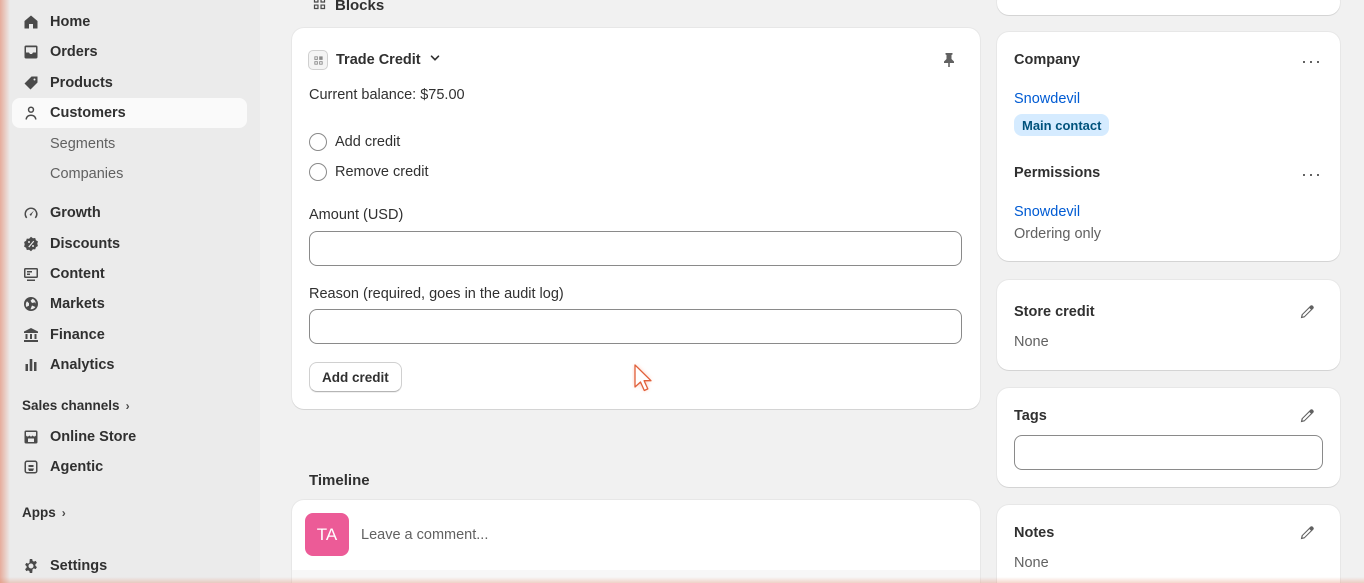 The width and height of the screenshot is (1364, 583). I want to click on sidebar-item-label: Agentic, so click(77, 467).